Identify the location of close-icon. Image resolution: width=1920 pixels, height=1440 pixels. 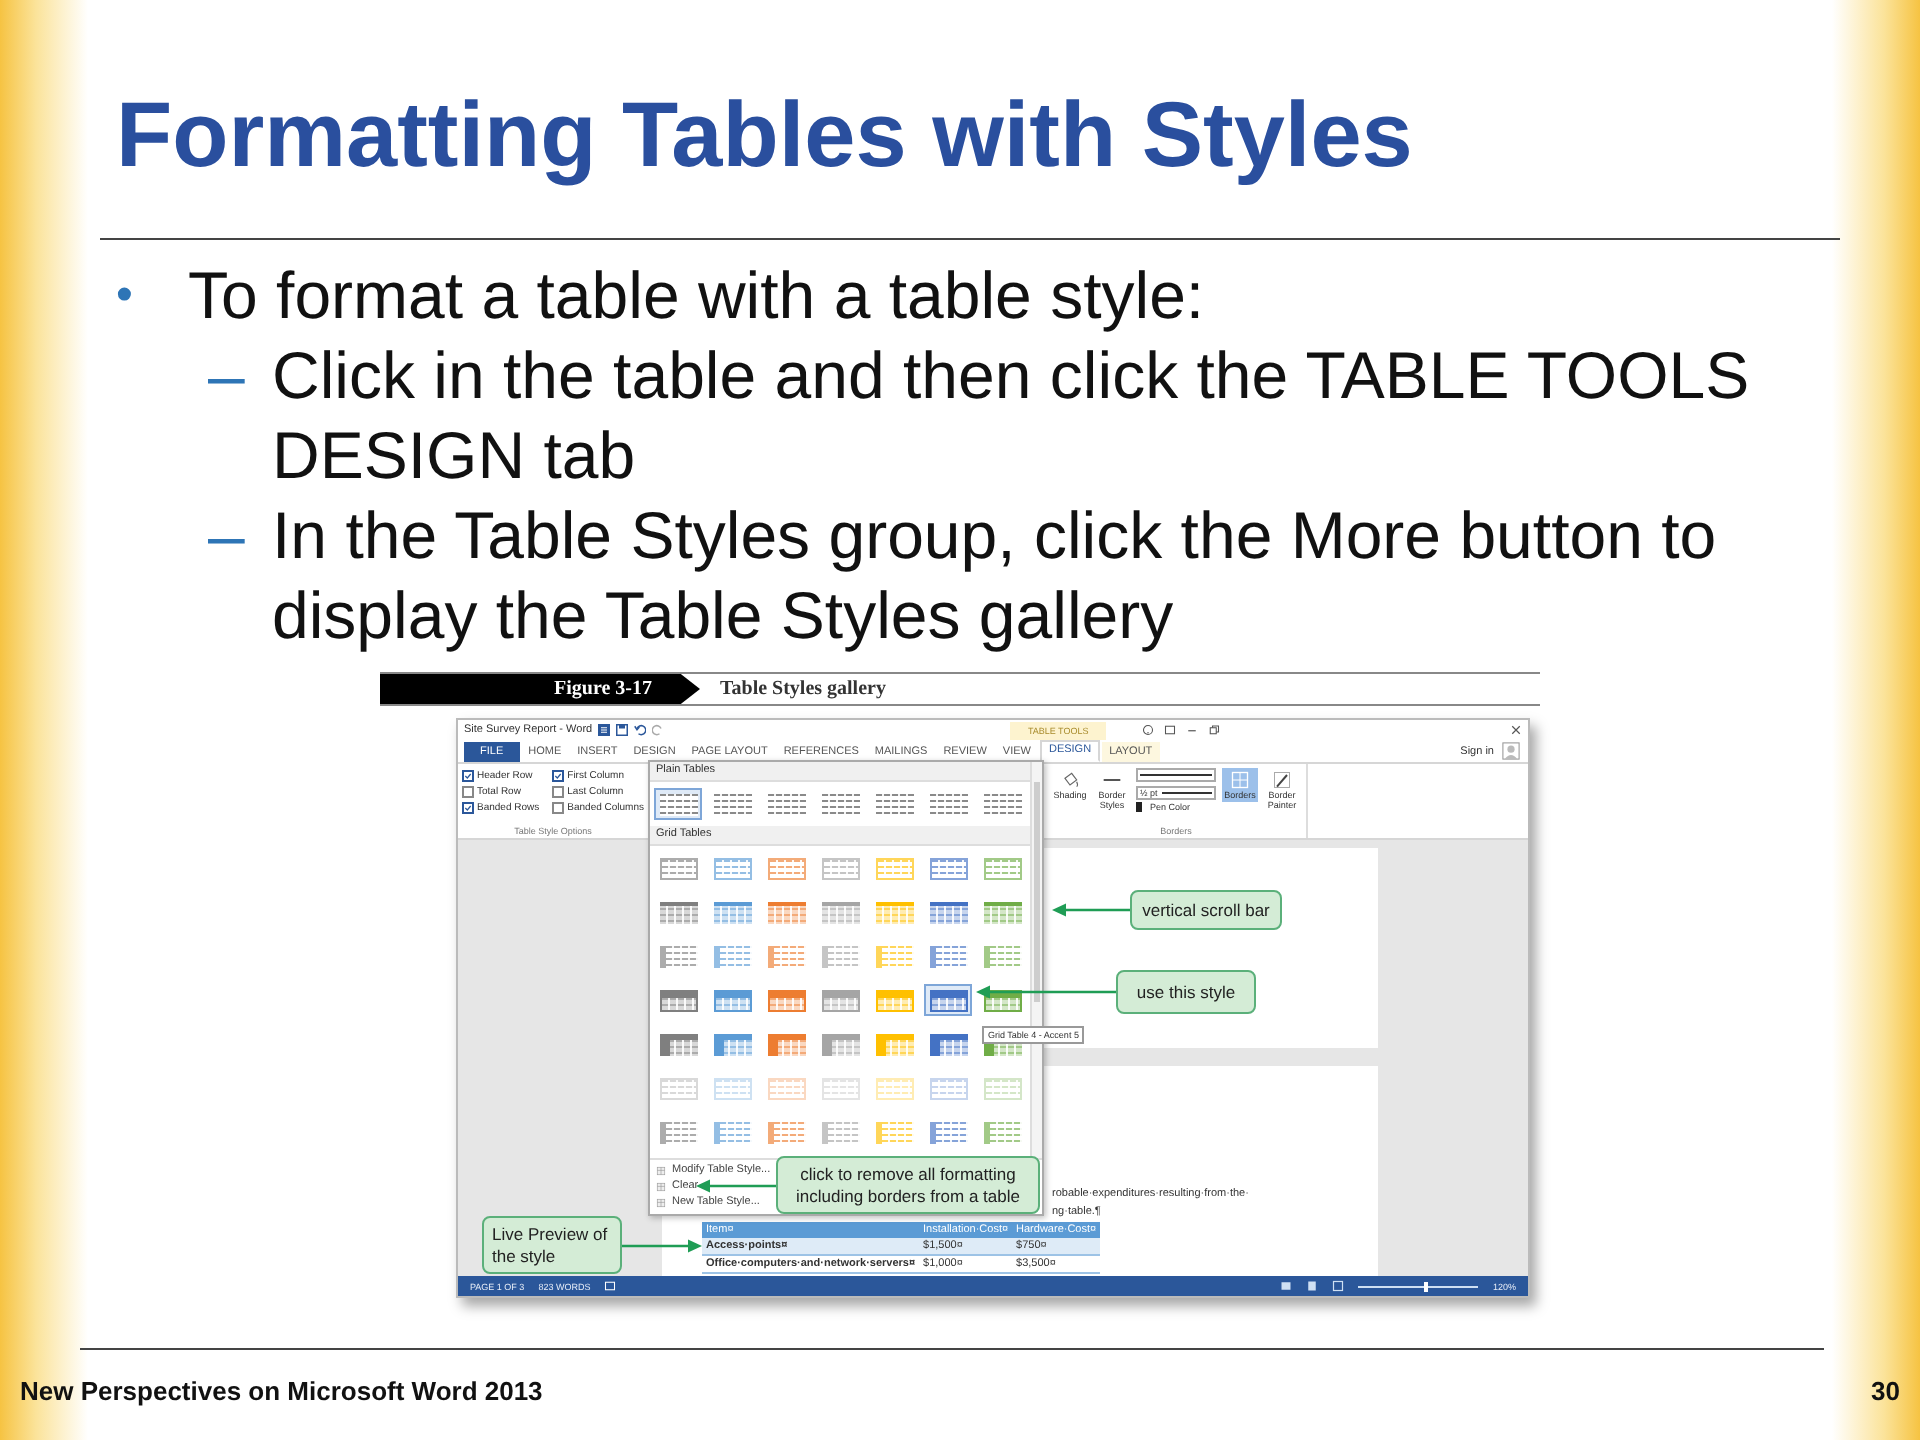
(1516, 730).